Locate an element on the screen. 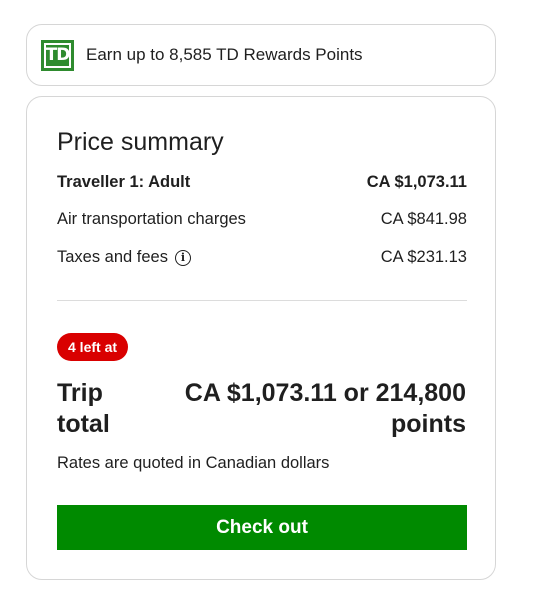 Image resolution: width=538 pixels, height=593 pixels. rewards-banner: TD Earn up to 8,585 TD Rewards Points is located at coordinates (261, 55).